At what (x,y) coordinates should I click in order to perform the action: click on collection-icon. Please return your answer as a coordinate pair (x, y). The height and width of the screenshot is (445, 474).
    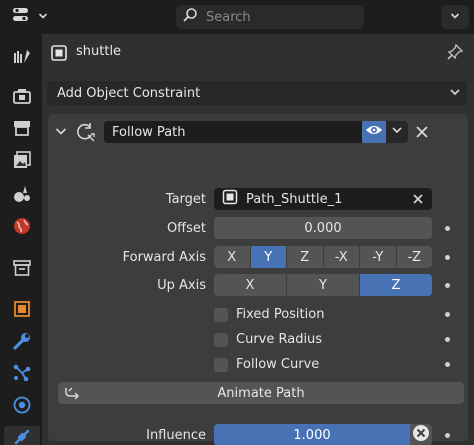
    Looking at the image, I should click on (22, 270).